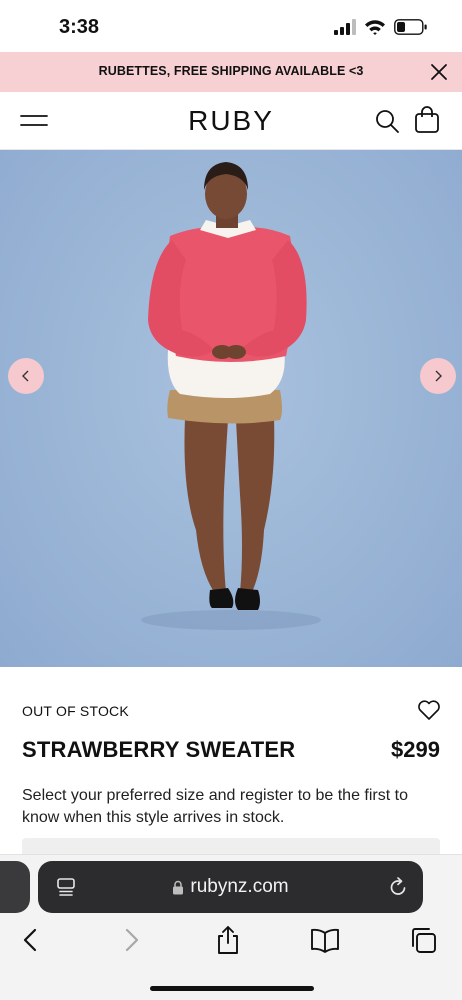  I want to click on carousel-next-button, so click(438, 376).